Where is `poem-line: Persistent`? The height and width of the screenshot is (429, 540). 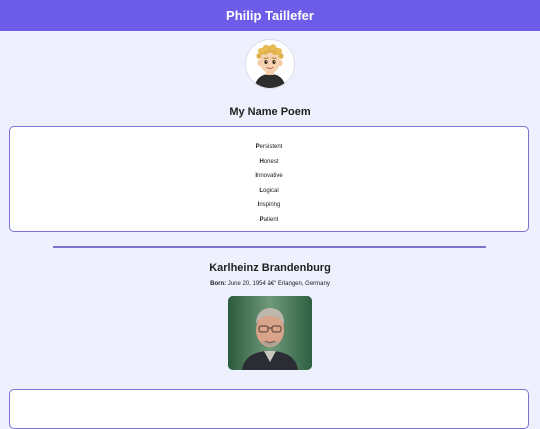 poem-line: Persistent is located at coordinates (269, 147).